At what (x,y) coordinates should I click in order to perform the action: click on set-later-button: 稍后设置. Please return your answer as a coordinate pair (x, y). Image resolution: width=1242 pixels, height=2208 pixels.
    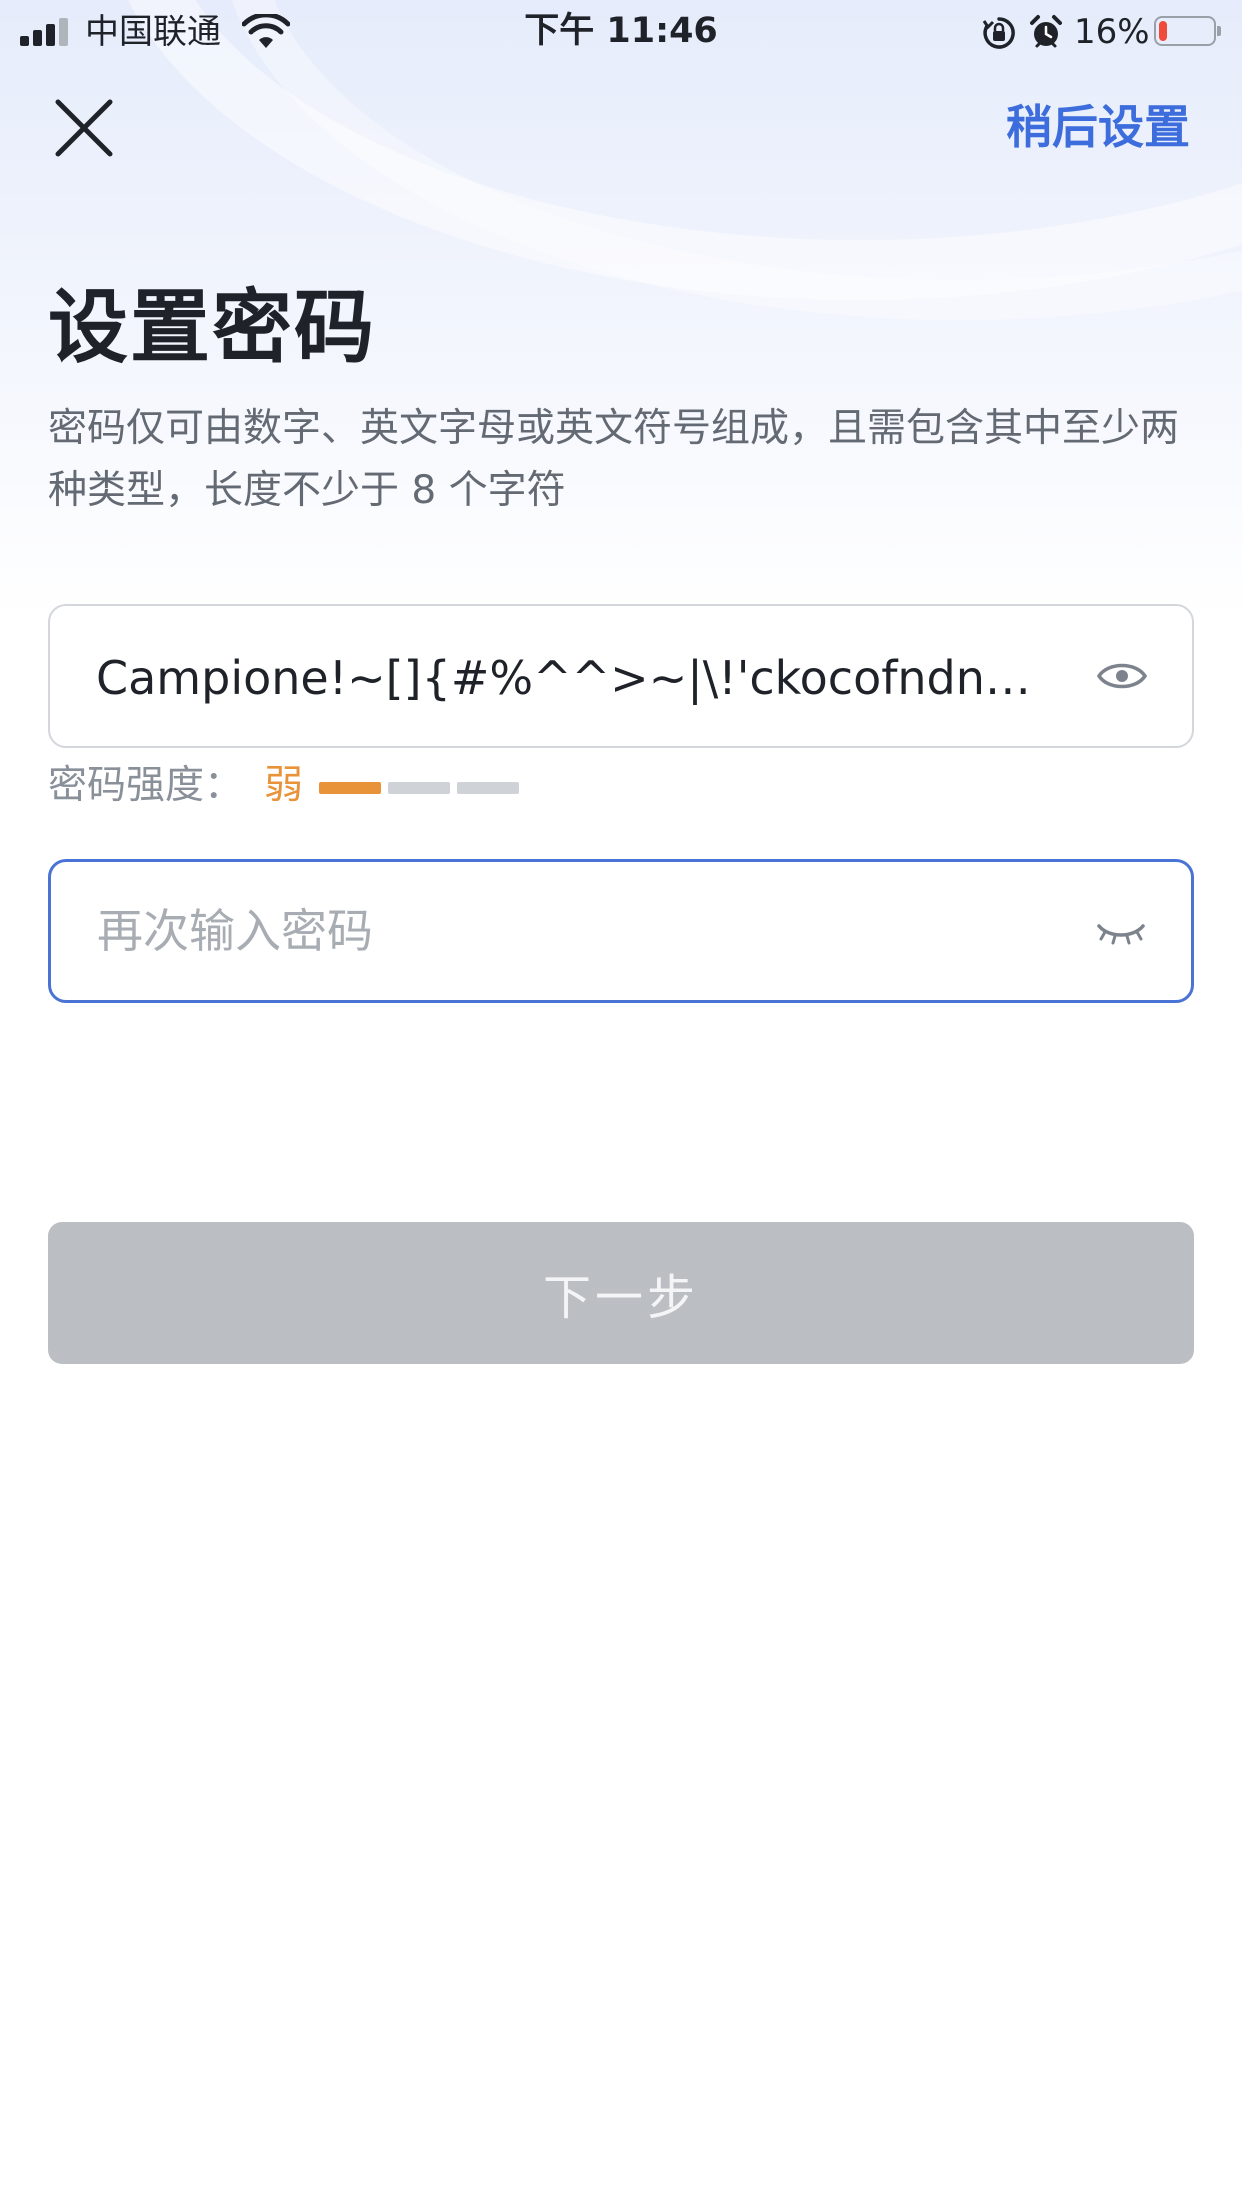
    Looking at the image, I should click on (1098, 127).